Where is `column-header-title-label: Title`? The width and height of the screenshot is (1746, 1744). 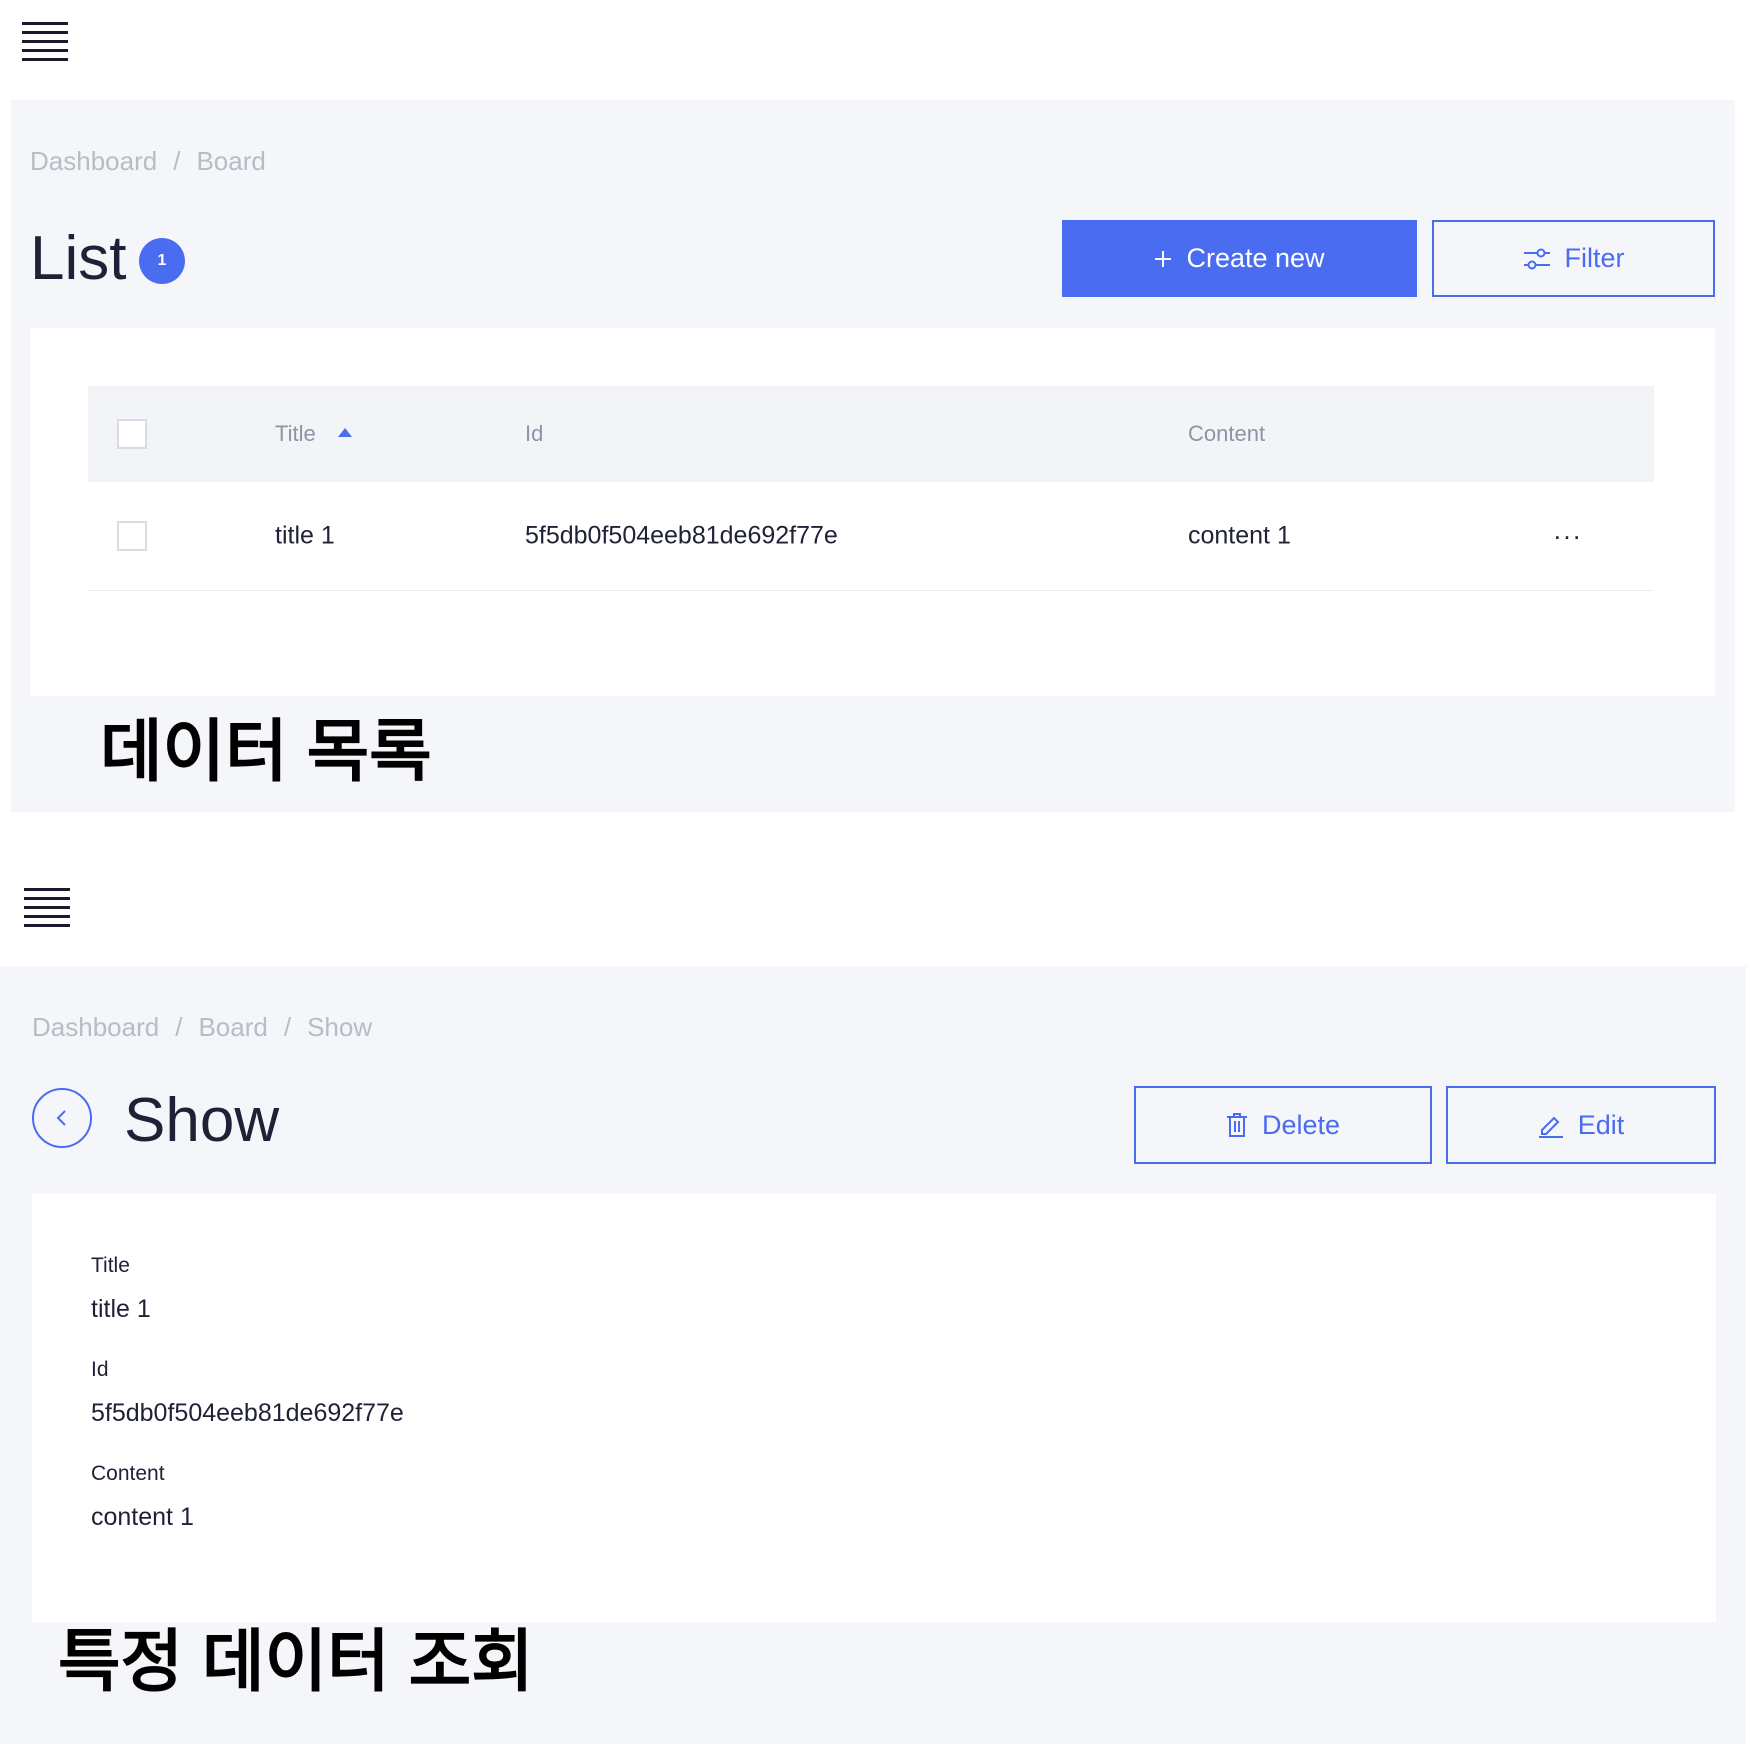 column-header-title-label: Title is located at coordinates (295, 433).